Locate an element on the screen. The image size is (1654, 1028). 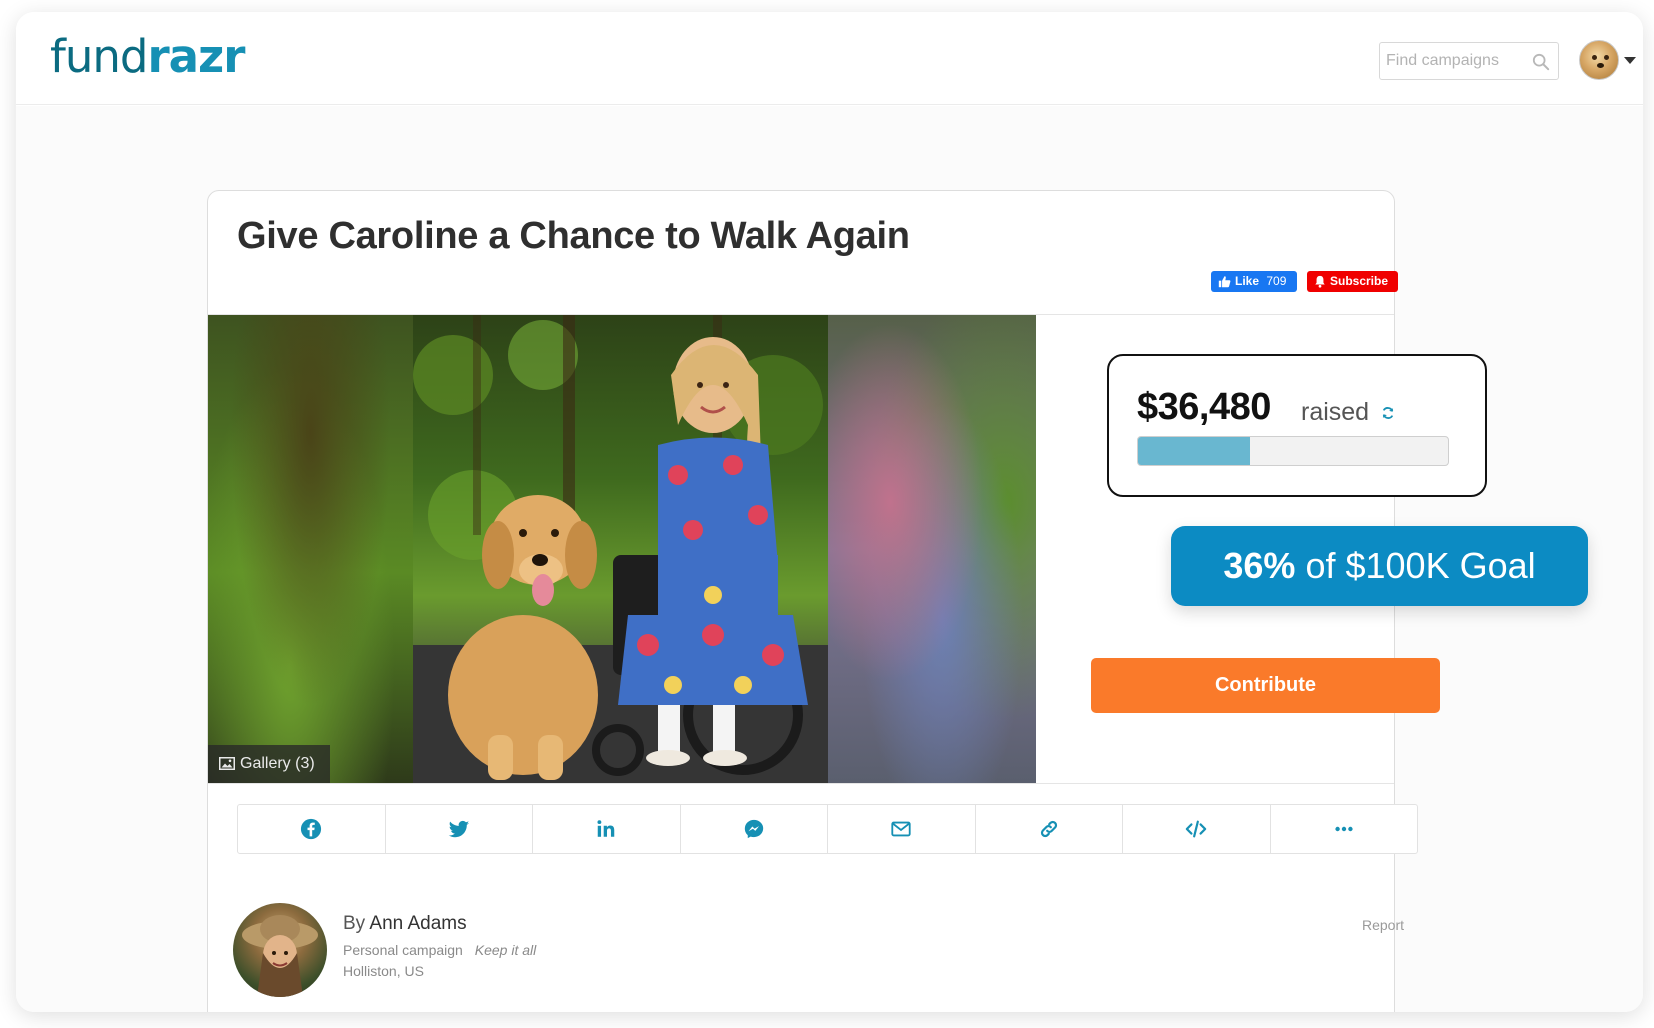
embed-button is located at coordinates (1197, 829).